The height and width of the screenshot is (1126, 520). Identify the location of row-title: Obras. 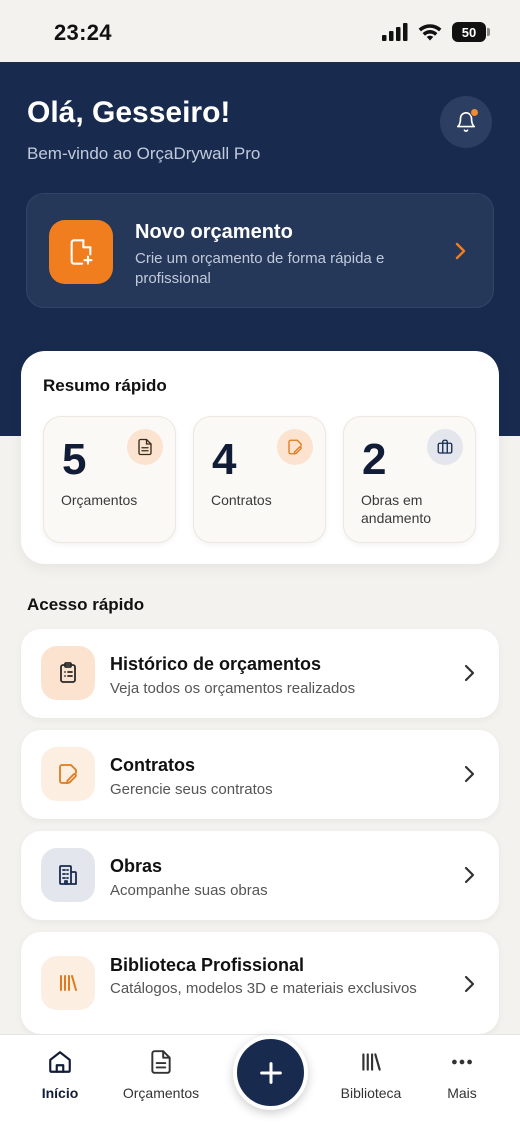
(136, 866).